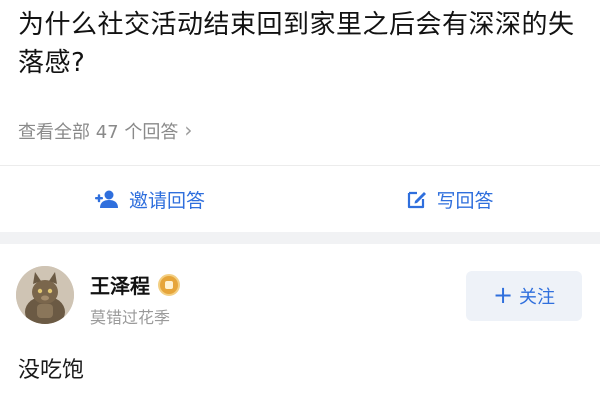 The width and height of the screenshot is (600, 413). I want to click on view-all-answers-link: 查看全部 47 个回答 ›, so click(105, 131).